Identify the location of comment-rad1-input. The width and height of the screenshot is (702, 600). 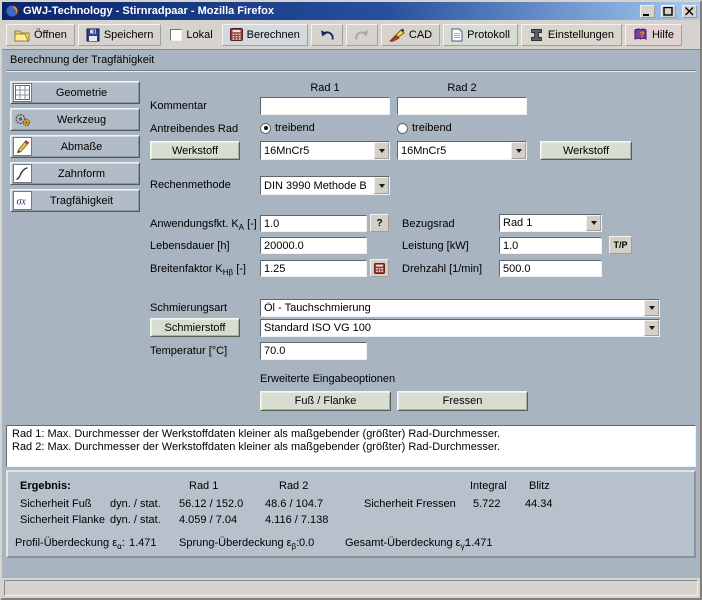
(325, 106).